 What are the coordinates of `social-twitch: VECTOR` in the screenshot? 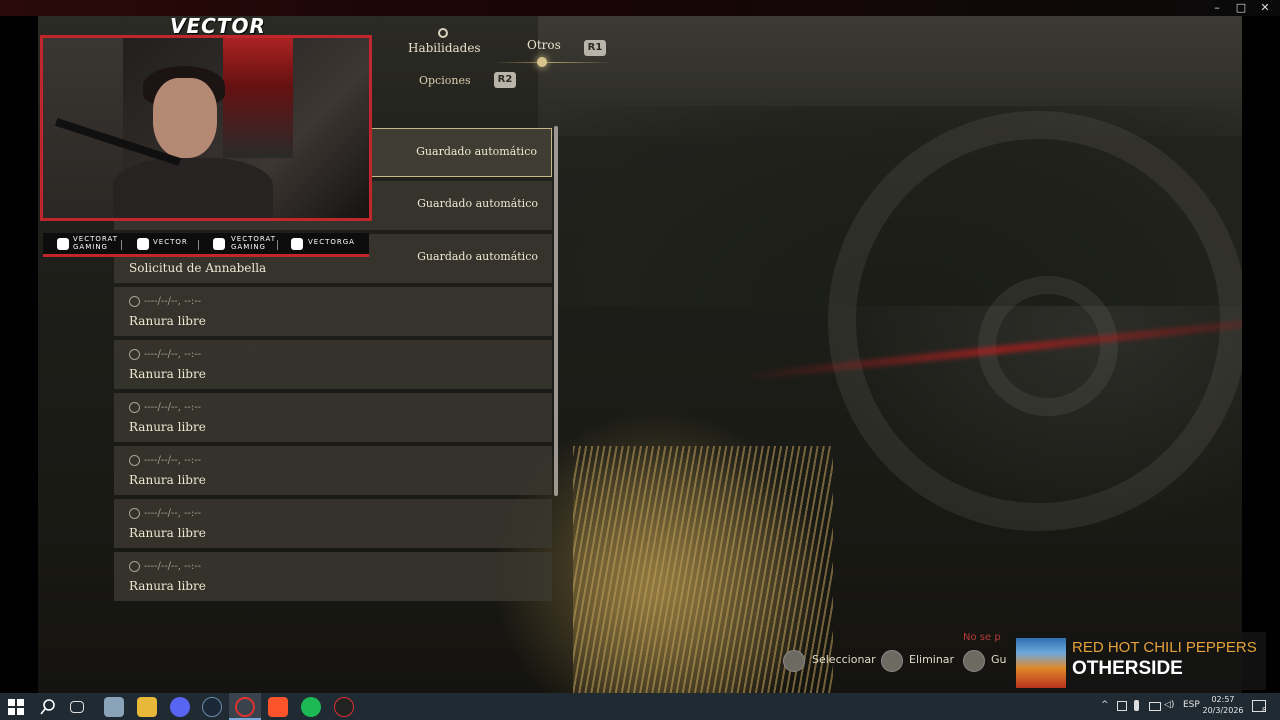 It's located at (170, 242).